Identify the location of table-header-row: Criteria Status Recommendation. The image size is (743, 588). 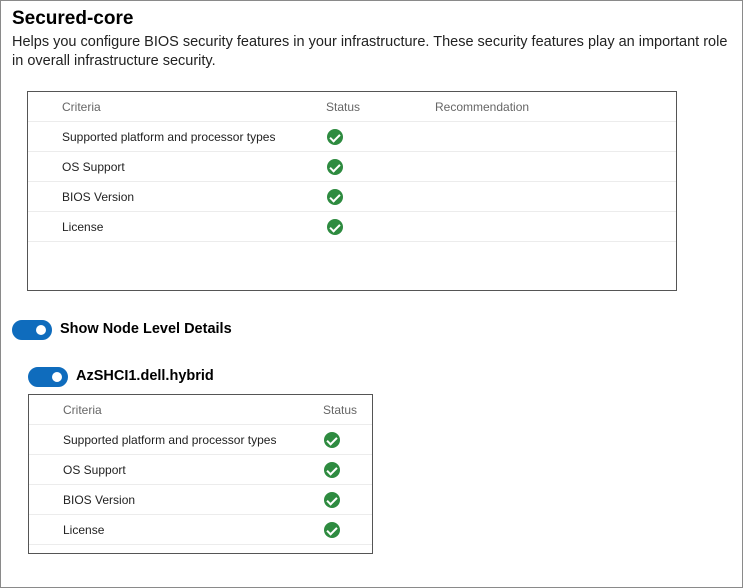
(352, 107).